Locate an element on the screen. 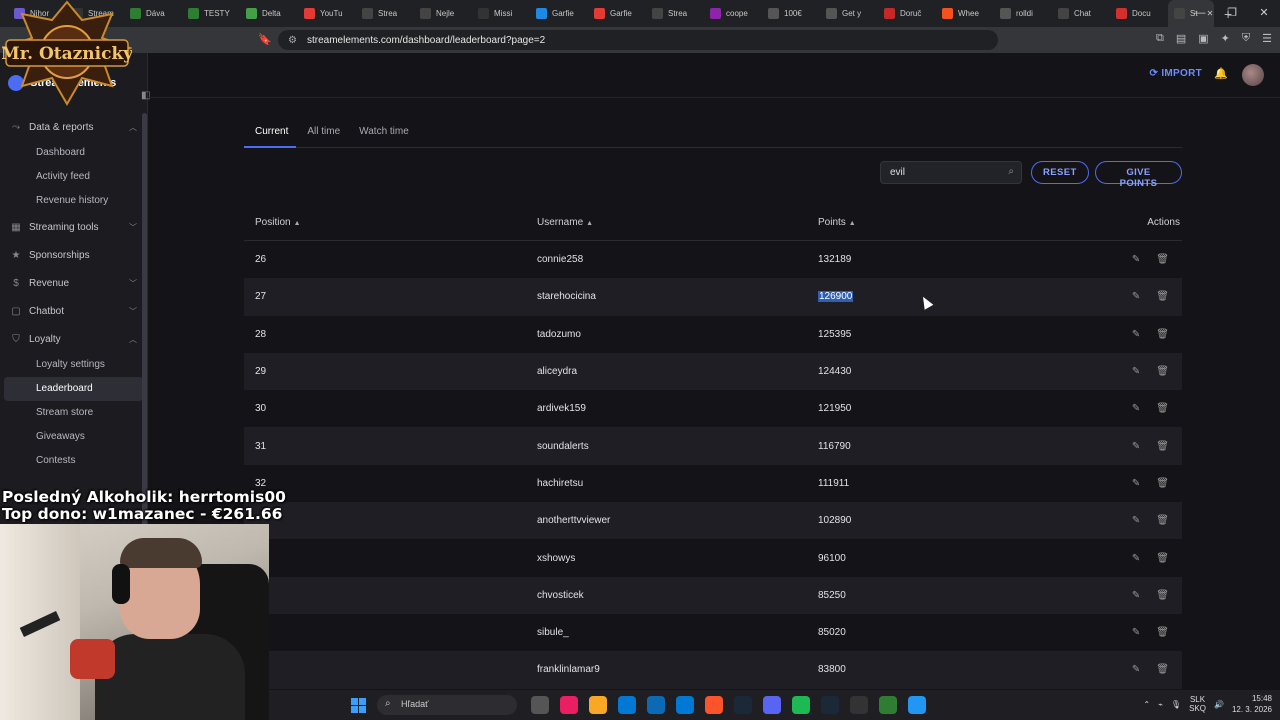  network-icon: ⌁ is located at coordinates (1160, 704).